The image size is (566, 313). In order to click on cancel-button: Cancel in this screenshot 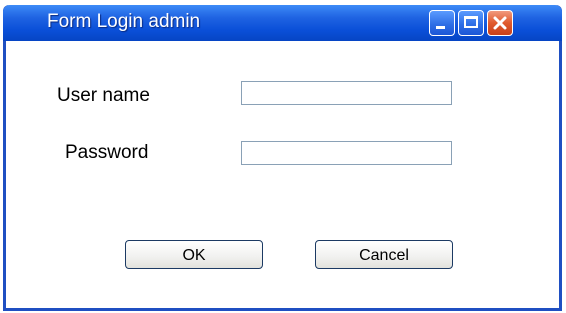, I will do `click(384, 254)`.